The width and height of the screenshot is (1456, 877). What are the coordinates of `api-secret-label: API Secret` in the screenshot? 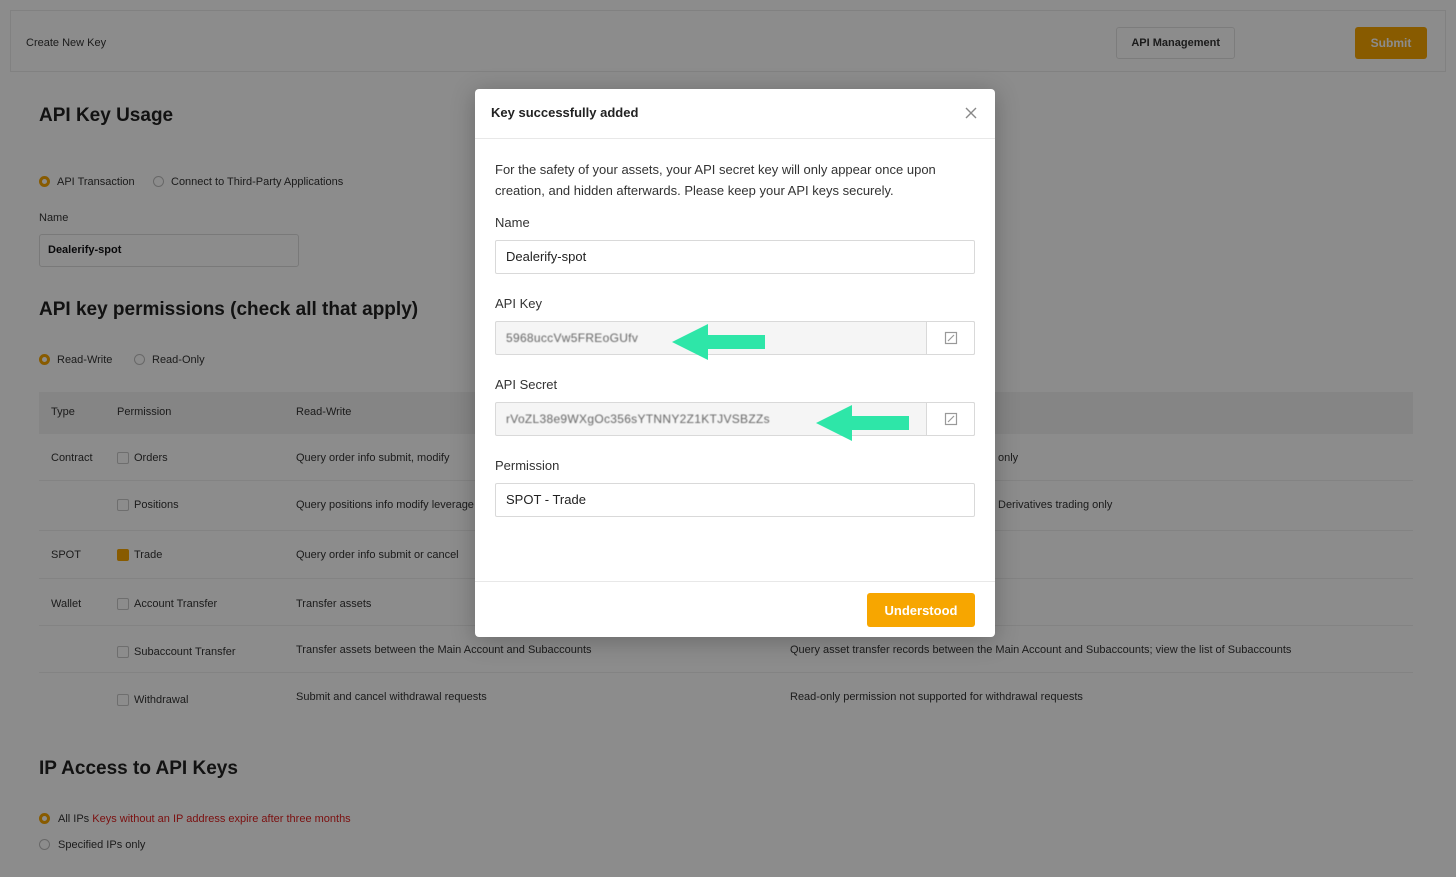 It's located at (526, 384).